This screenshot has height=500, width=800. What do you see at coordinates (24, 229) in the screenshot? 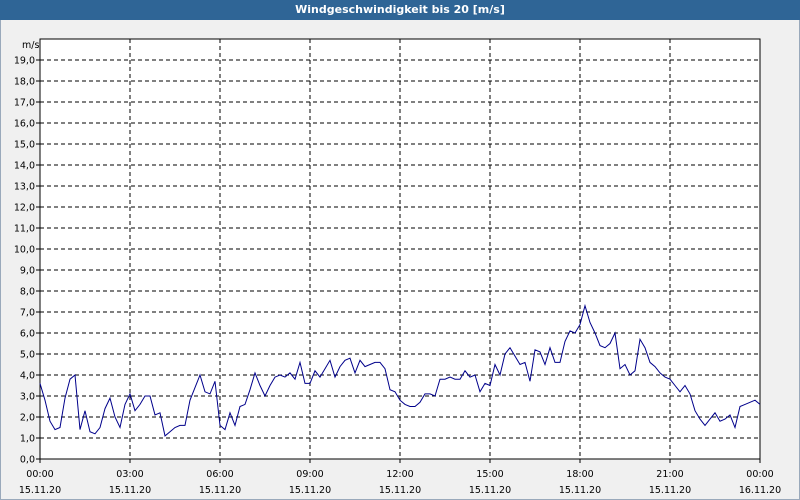
I see `y-tick-label: 11,0` at bounding box center [24, 229].